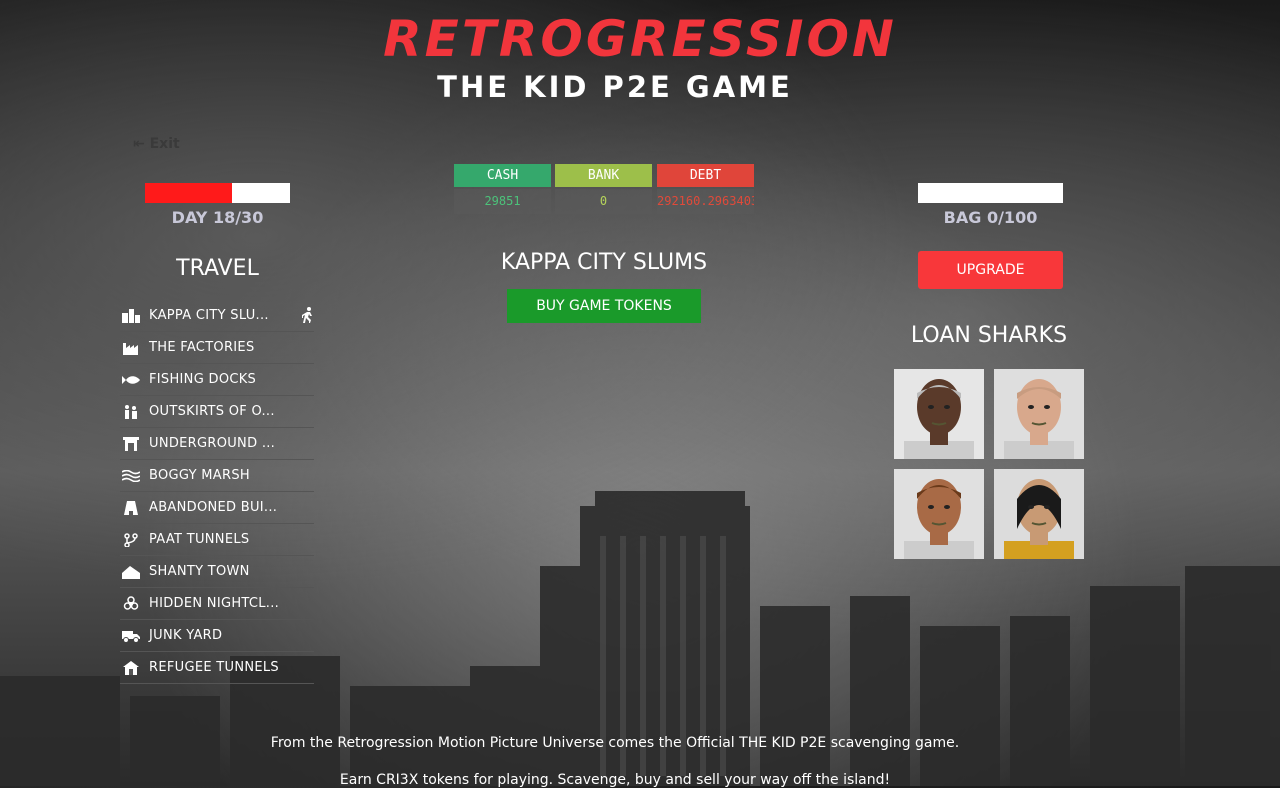  Describe the element at coordinates (705, 201) in the screenshot. I see `debt-value: 292160.29634030б2` at that location.